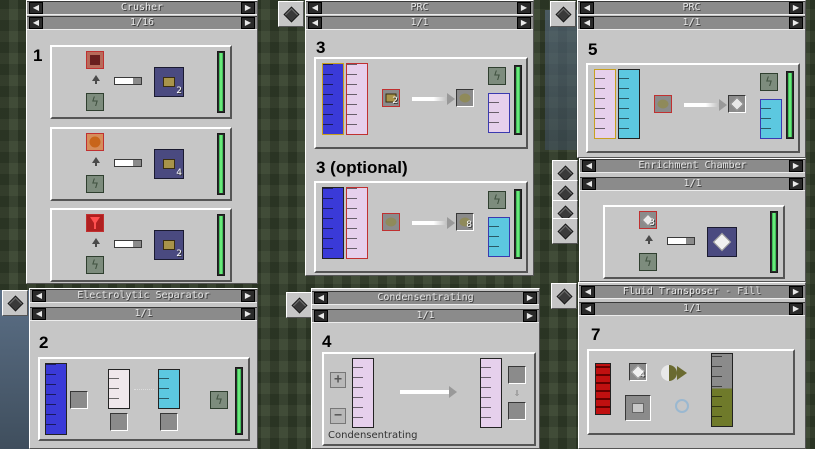 The height and width of the screenshot is (449, 815). I want to click on decrease-button: −, so click(338, 416).